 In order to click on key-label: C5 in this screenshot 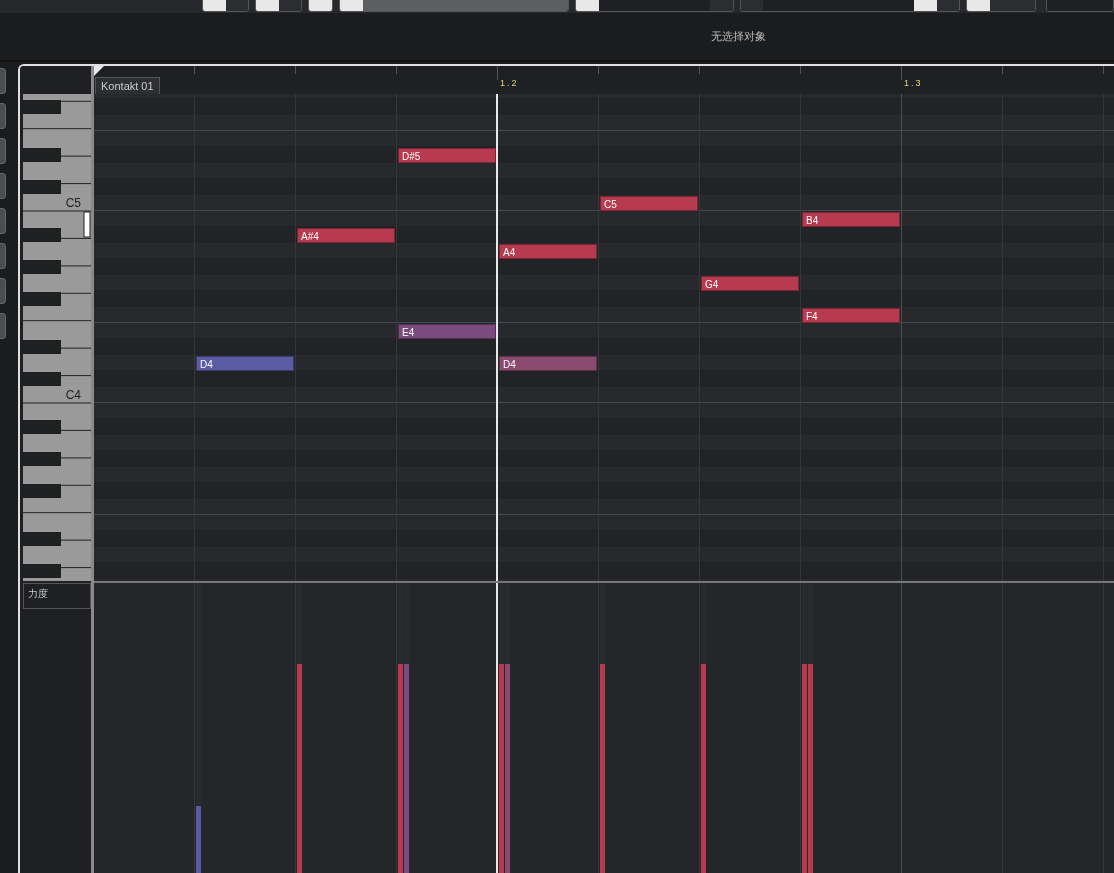, I will do `click(73, 203)`.